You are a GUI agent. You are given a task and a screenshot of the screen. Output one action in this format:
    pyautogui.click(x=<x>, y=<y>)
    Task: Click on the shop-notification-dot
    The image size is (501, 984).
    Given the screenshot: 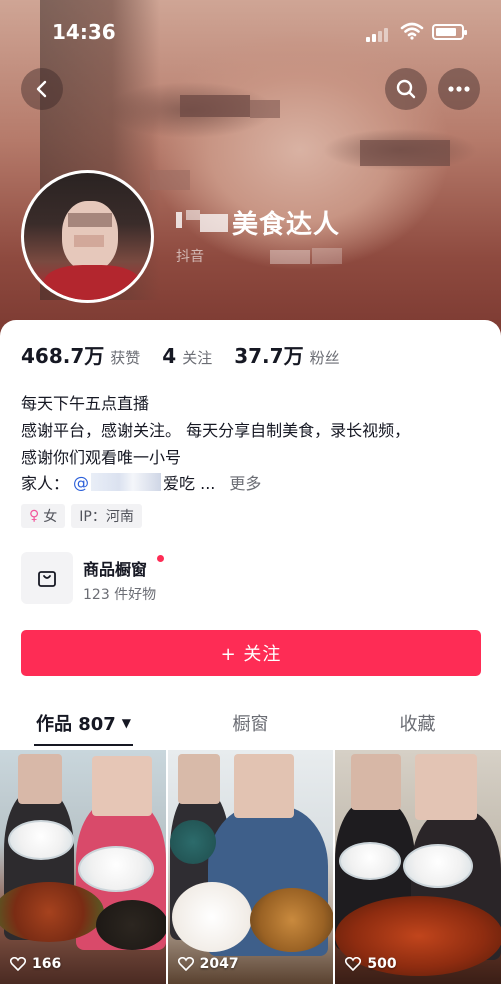 What is the action you would take?
    pyautogui.click(x=160, y=558)
    